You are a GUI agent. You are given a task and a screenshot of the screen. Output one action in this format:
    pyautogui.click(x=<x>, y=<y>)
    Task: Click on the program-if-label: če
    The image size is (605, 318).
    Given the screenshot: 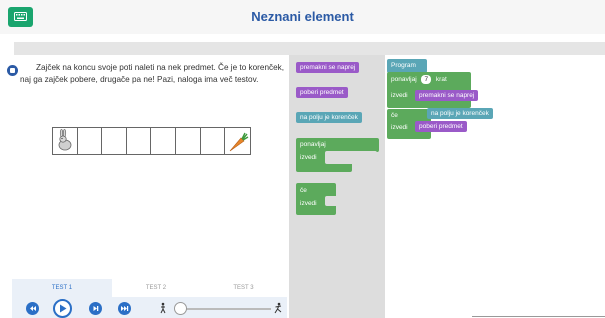 What is the action you would take?
    pyautogui.click(x=394, y=115)
    